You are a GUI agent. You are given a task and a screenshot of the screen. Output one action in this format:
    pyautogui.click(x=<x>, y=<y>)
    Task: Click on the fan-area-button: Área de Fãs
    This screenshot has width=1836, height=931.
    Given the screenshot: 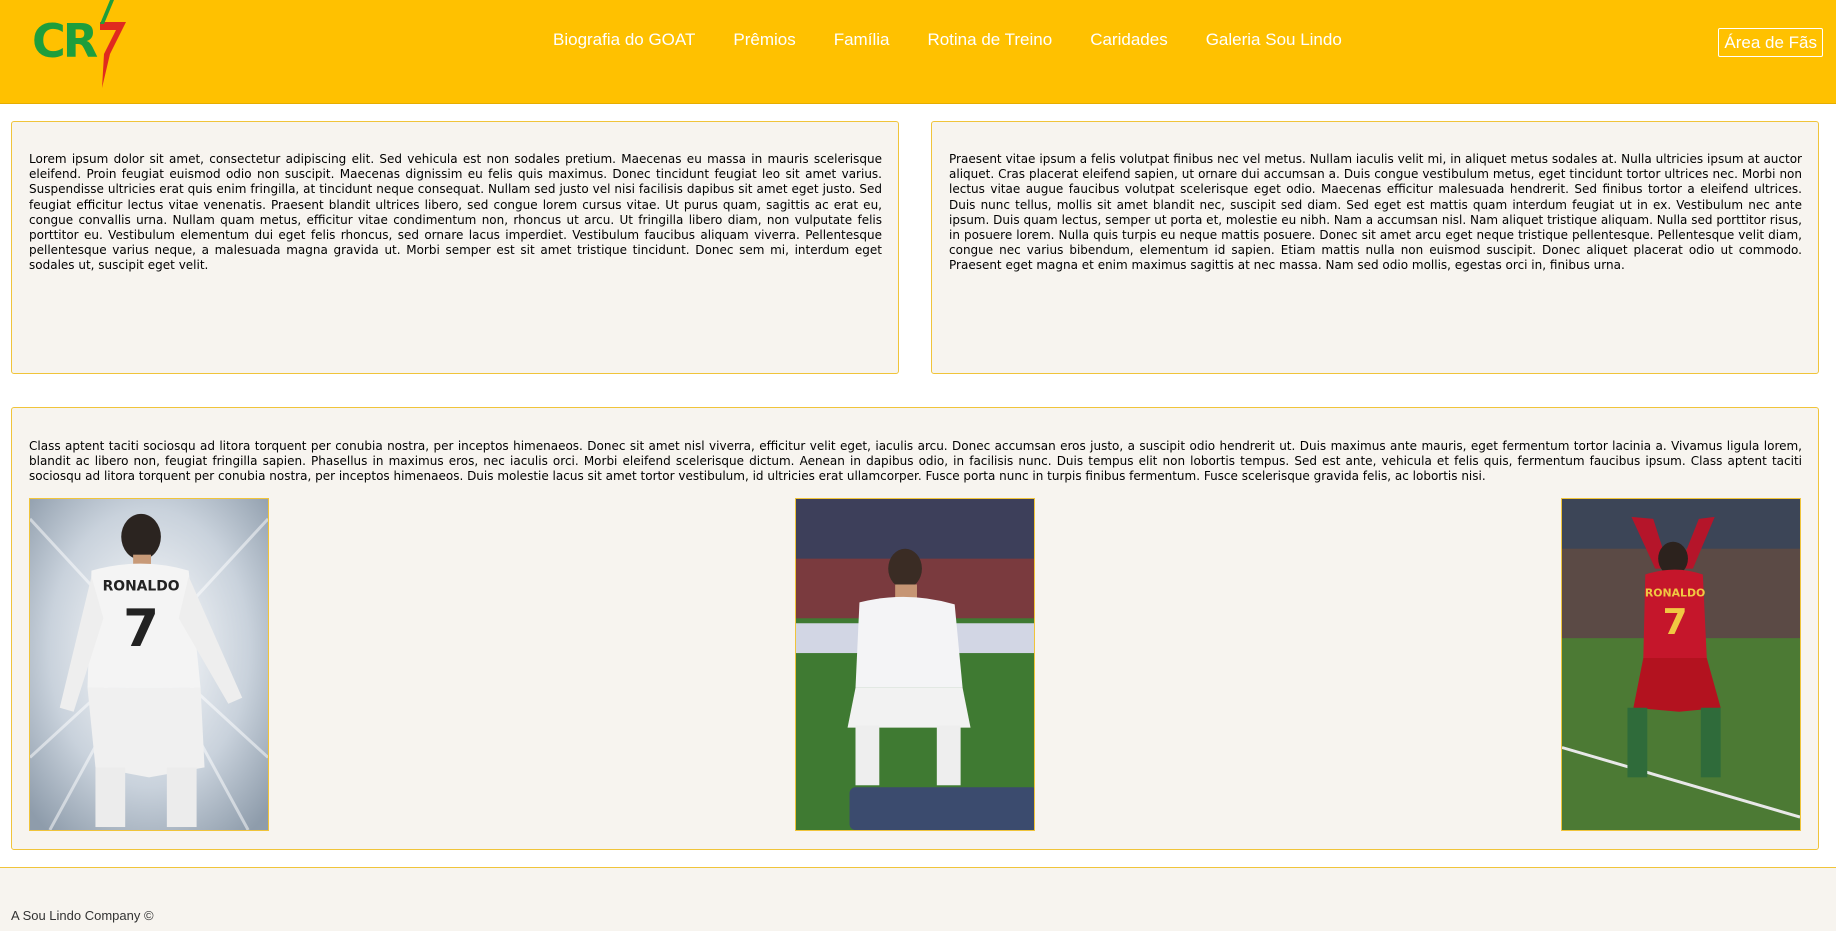 What is the action you would take?
    pyautogui.click(x=1770, y=42)
    